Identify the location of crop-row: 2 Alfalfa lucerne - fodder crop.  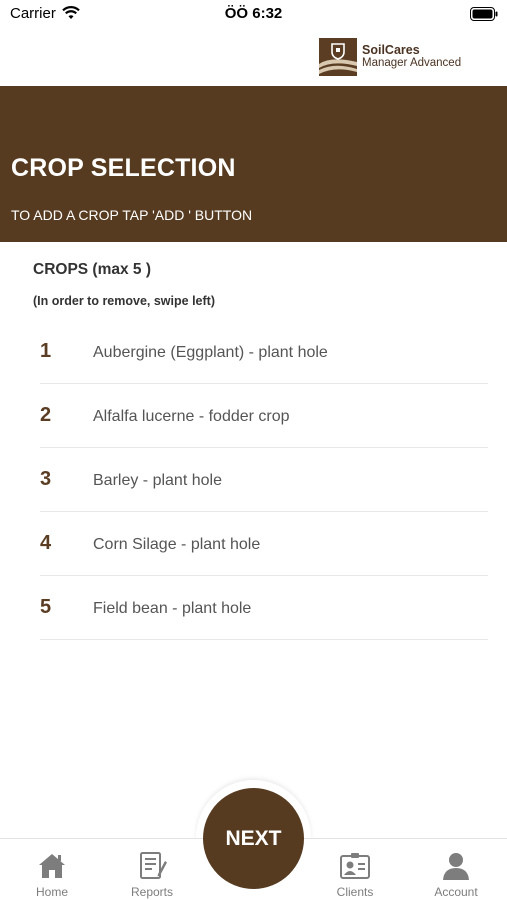
(264, 416).